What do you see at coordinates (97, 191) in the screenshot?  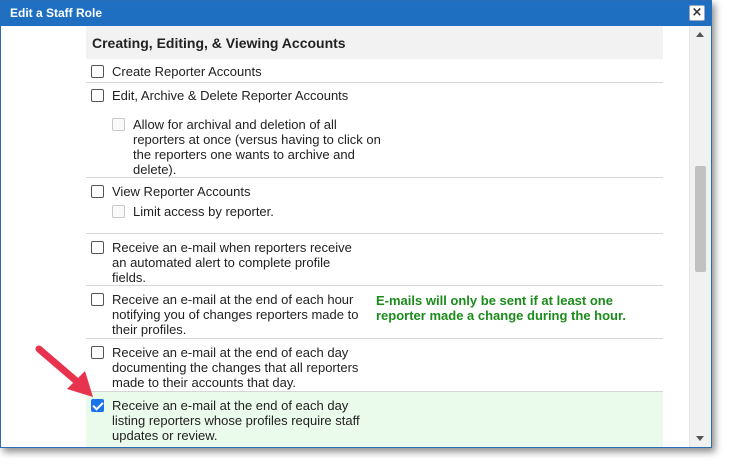 I see `view-reporter-accounts-checkbox` at bounding box center [97, 191].